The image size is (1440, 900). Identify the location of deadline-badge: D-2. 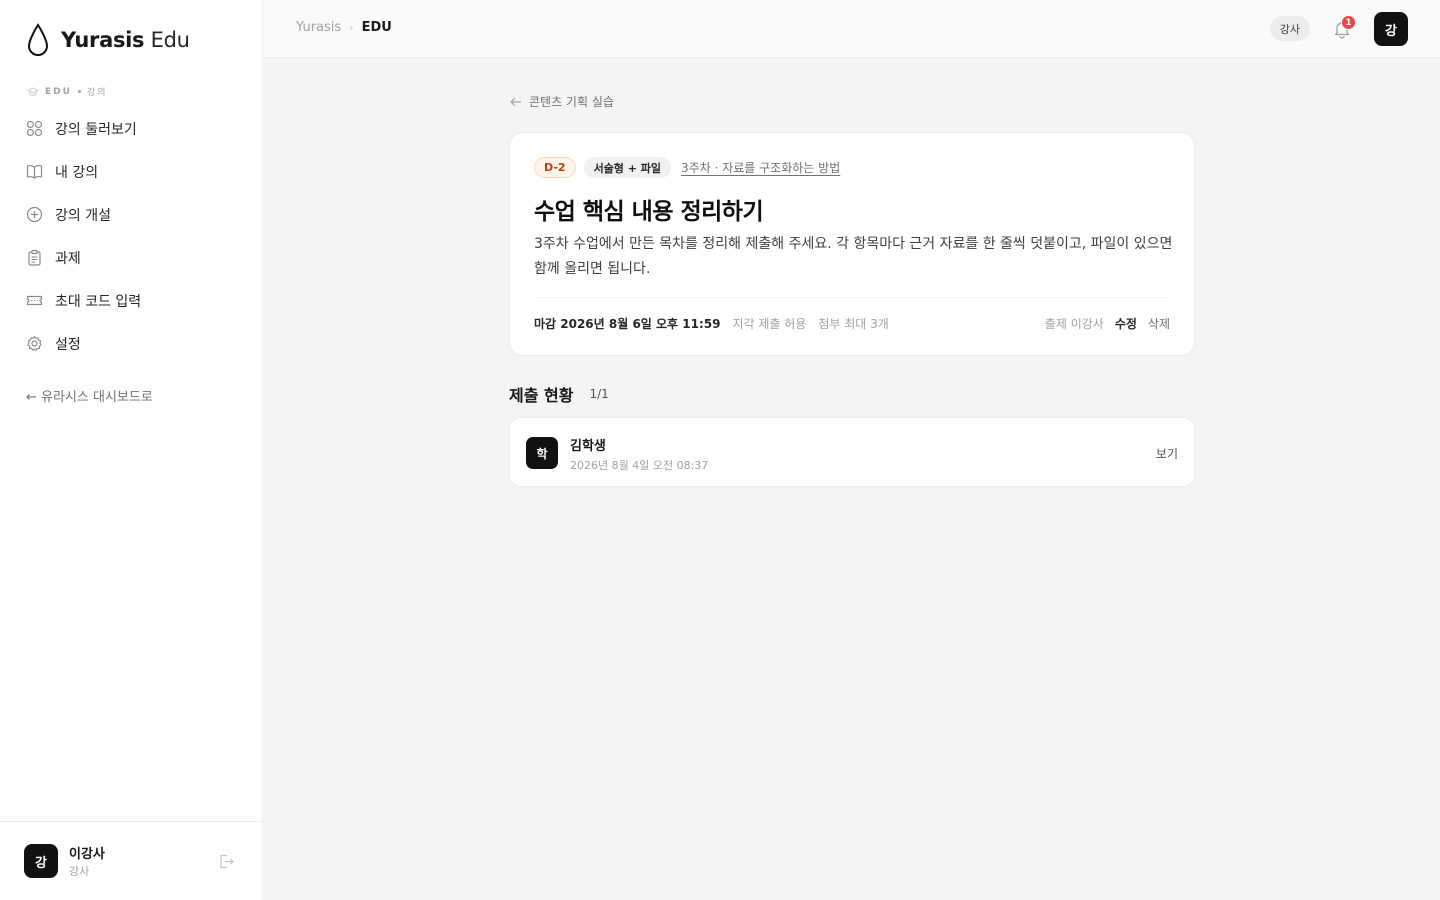
(555, 167).